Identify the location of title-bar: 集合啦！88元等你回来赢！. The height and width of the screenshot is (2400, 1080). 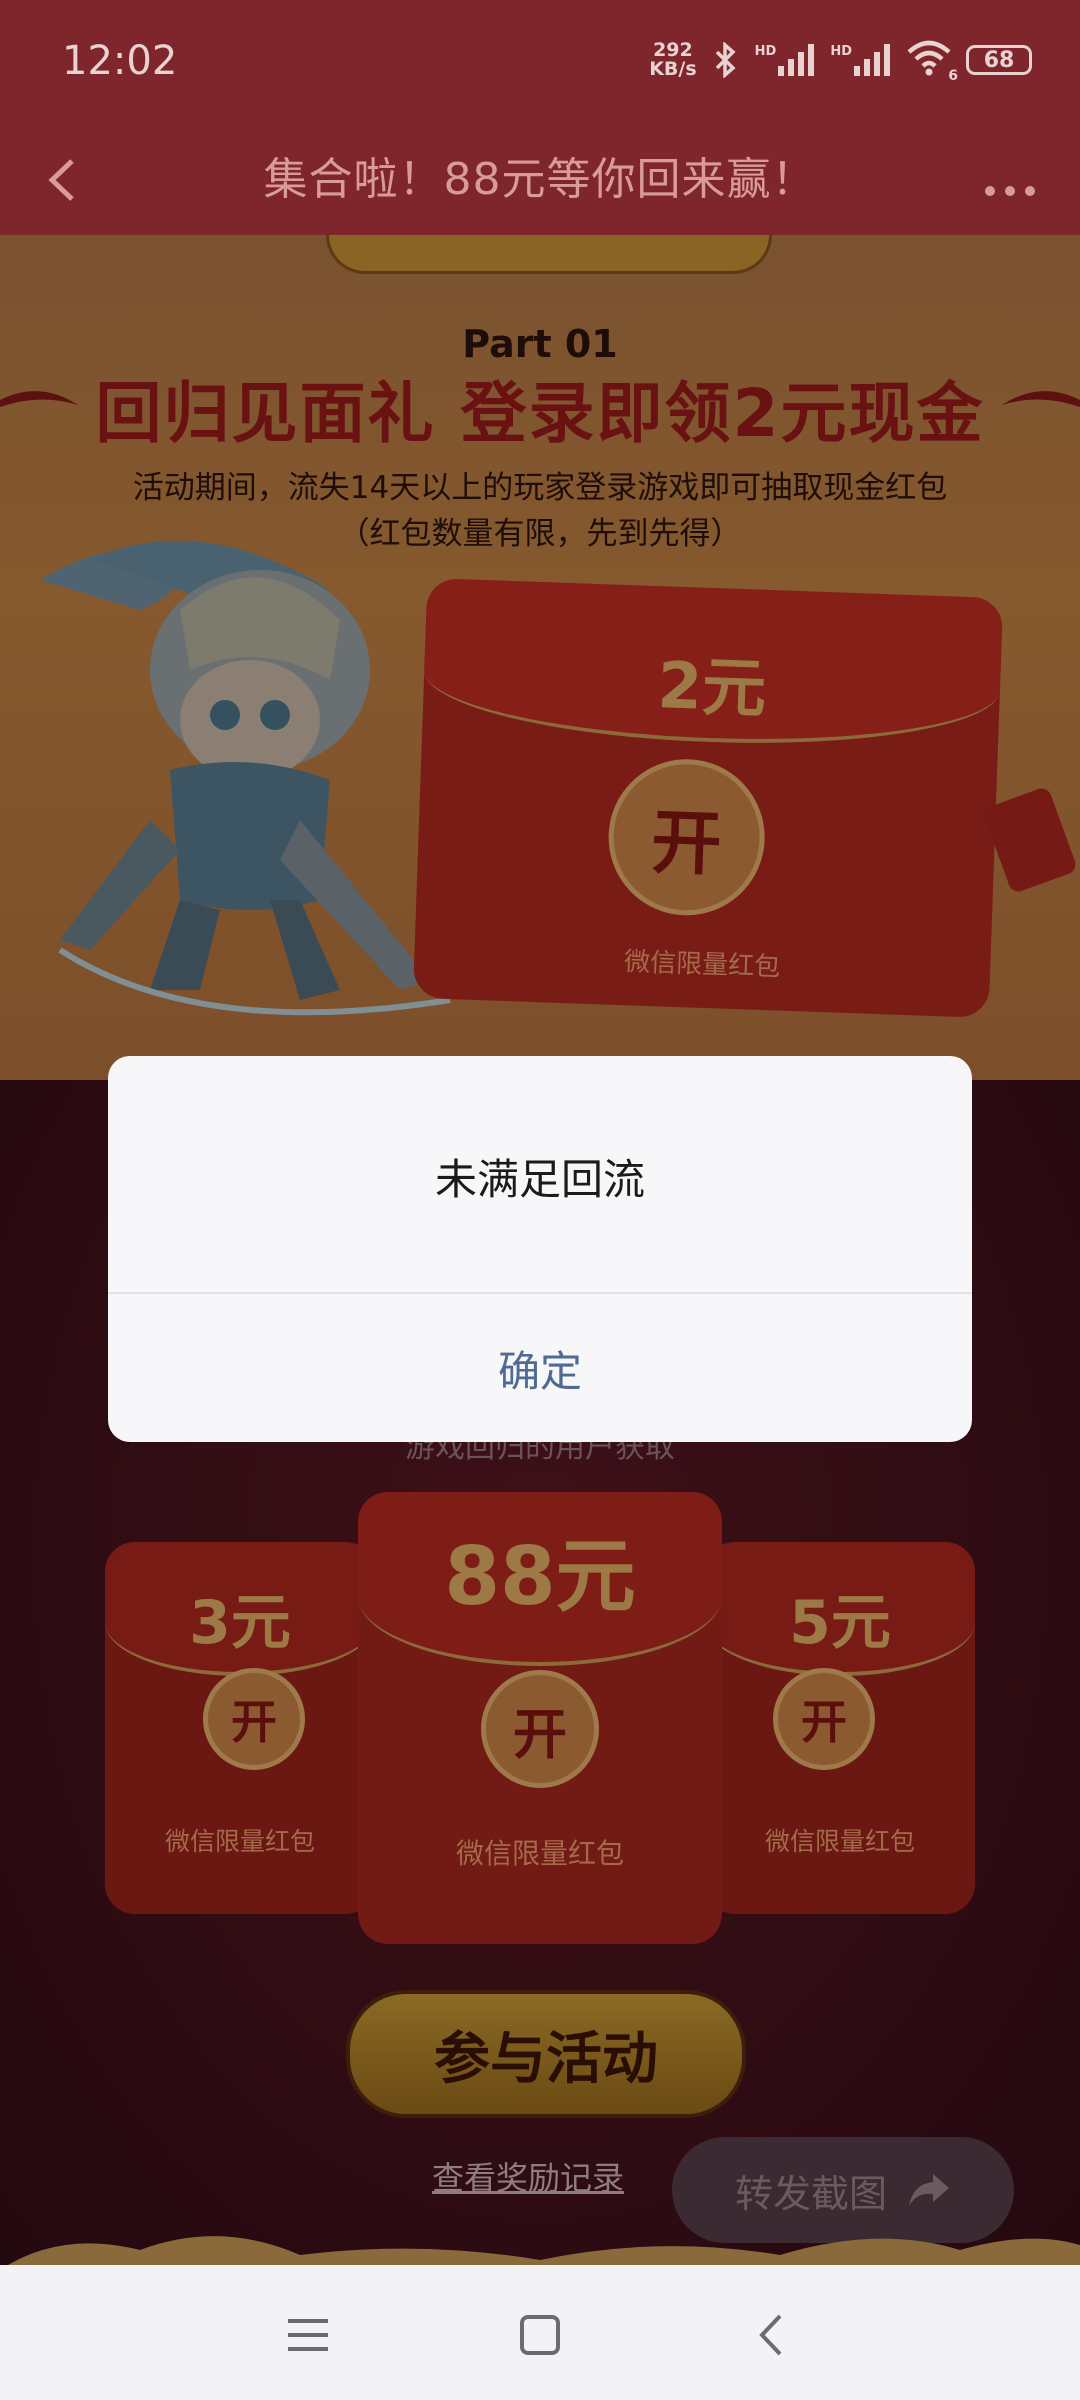
(540, 180).